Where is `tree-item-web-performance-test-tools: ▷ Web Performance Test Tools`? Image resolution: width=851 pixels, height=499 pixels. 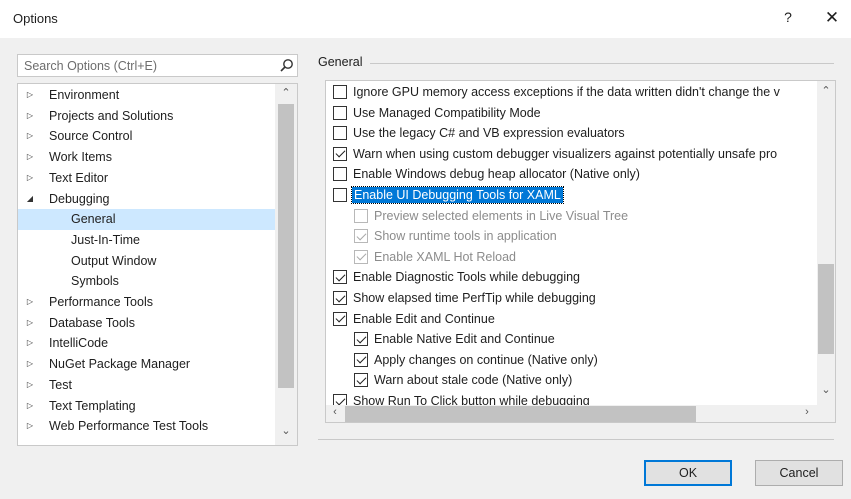 tree-item-web-performance-test-tools: ▷ Web Performance Test Tools is located at coordinates (147, 426).